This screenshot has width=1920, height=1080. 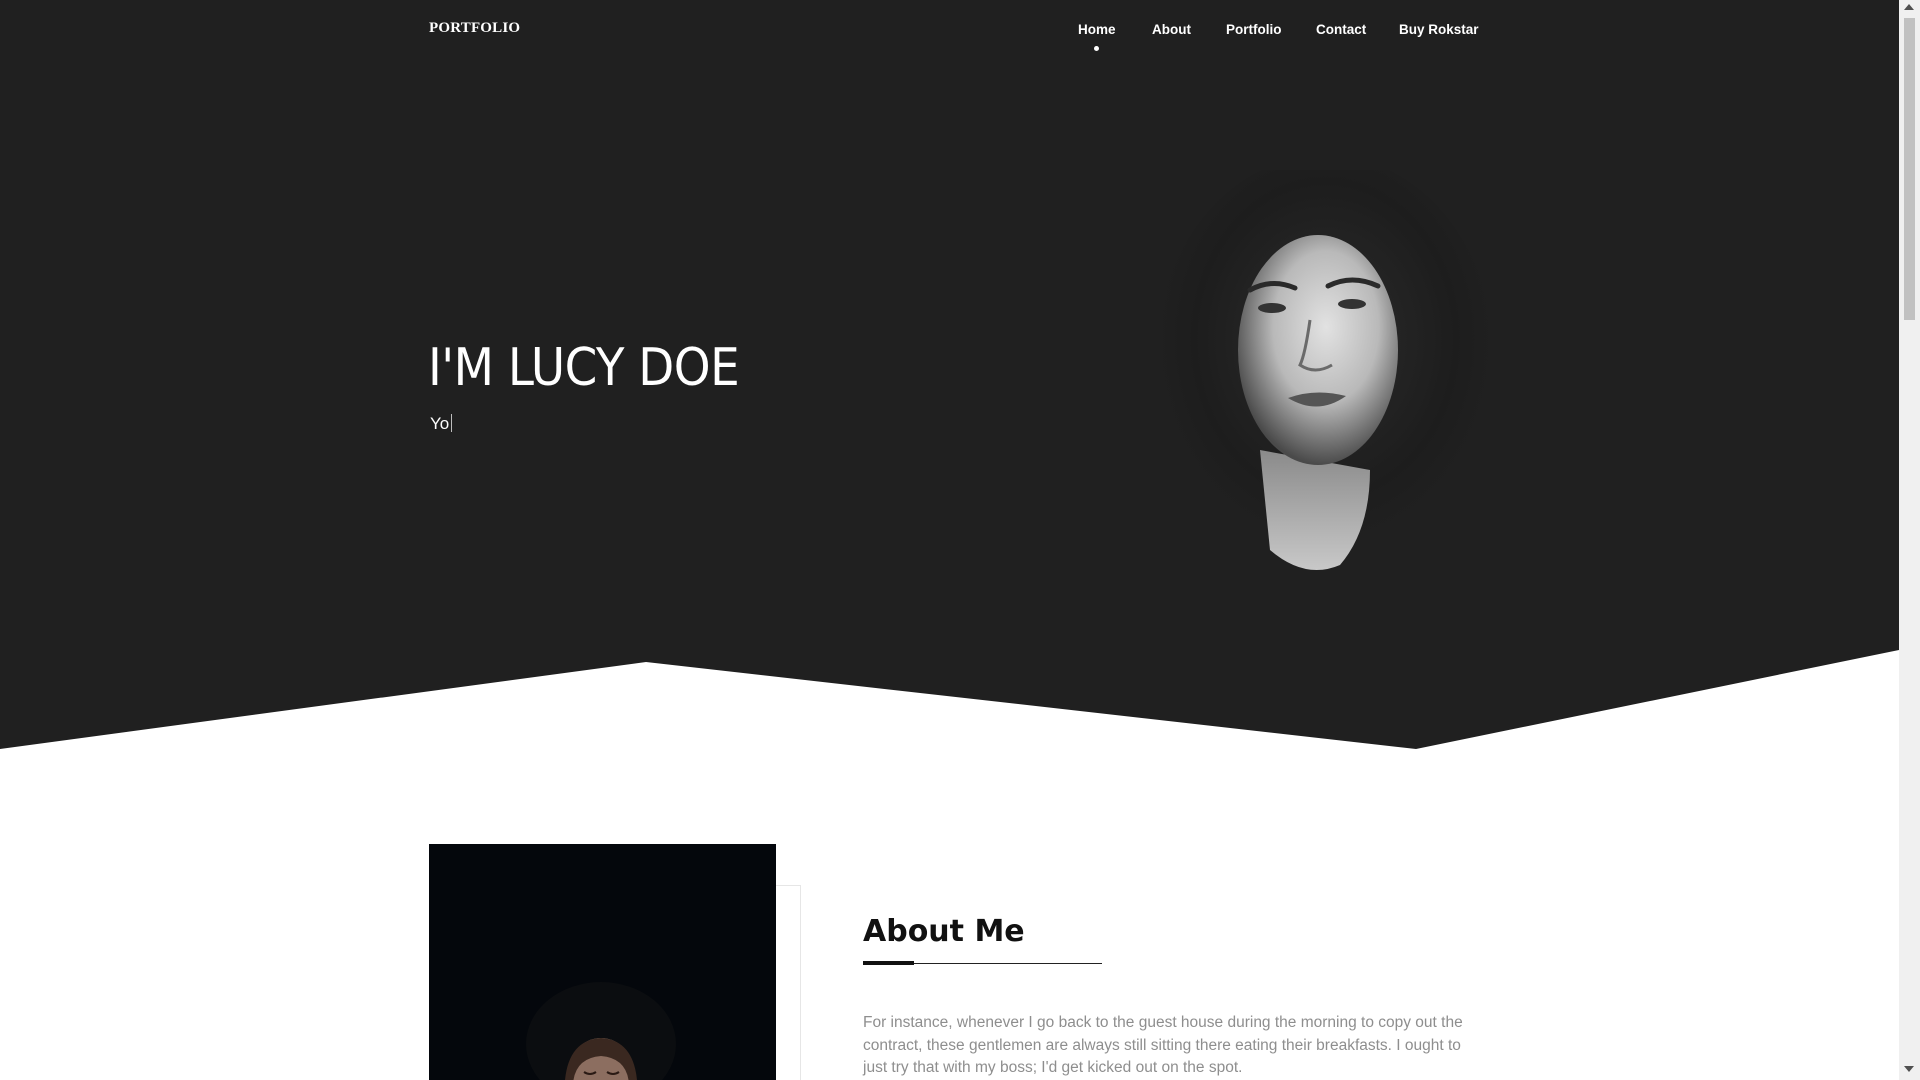 What do you see at coordinates (1909, 169) in the screenshot?
I see `scrollbar-thumb` at bounding box center [1909, 169].